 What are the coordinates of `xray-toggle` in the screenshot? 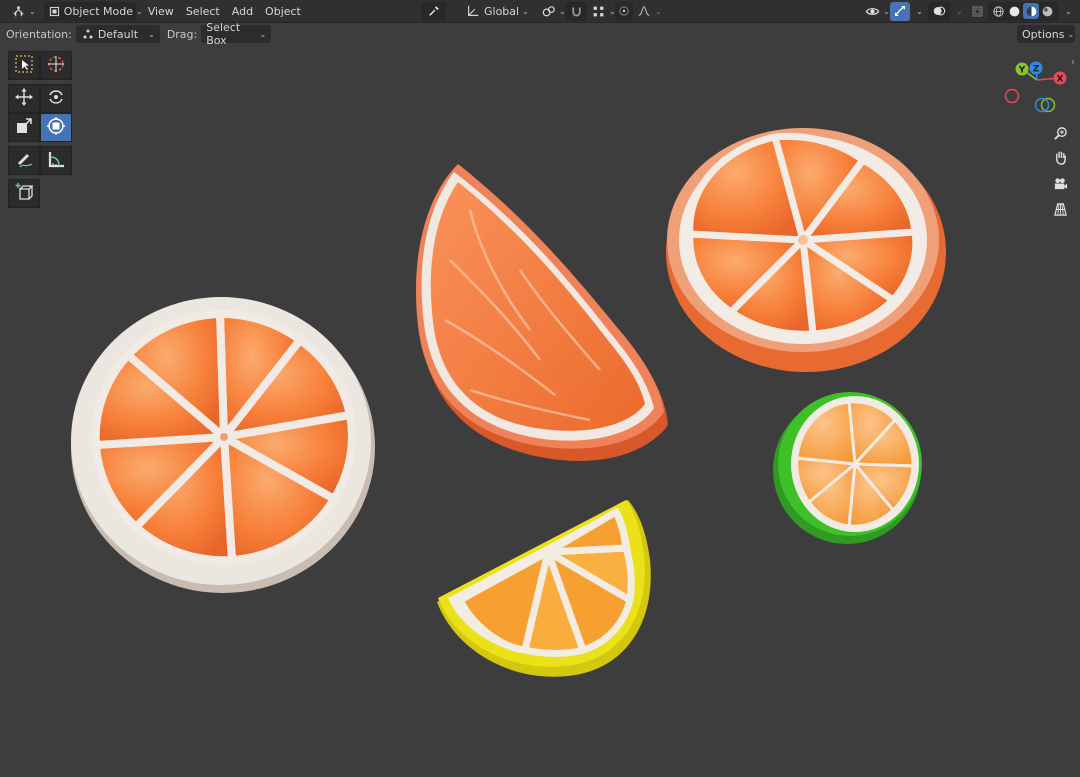 It's located at (977, 11).